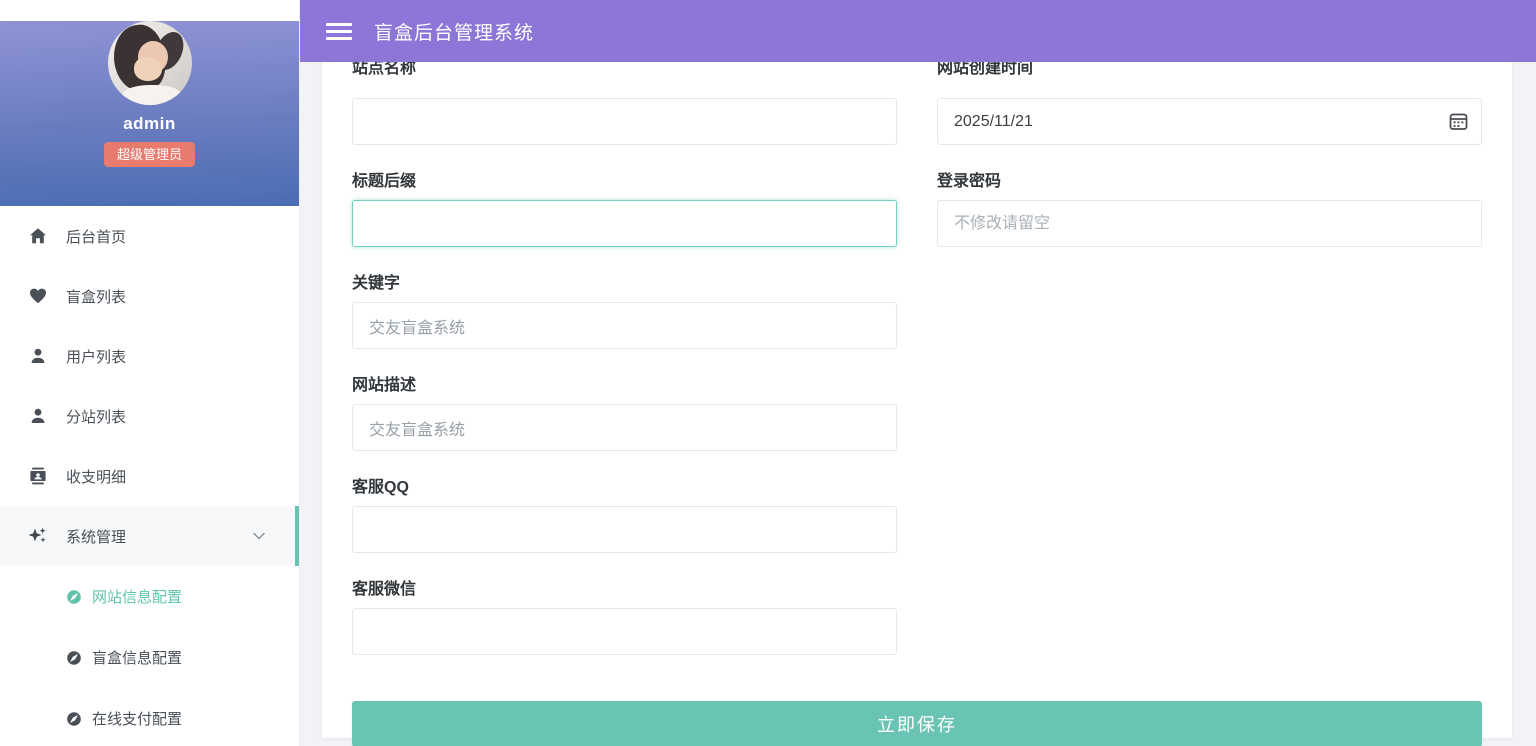 This screenshot has width=1536, height=746. I want to click on description-input, so click(624, 427).